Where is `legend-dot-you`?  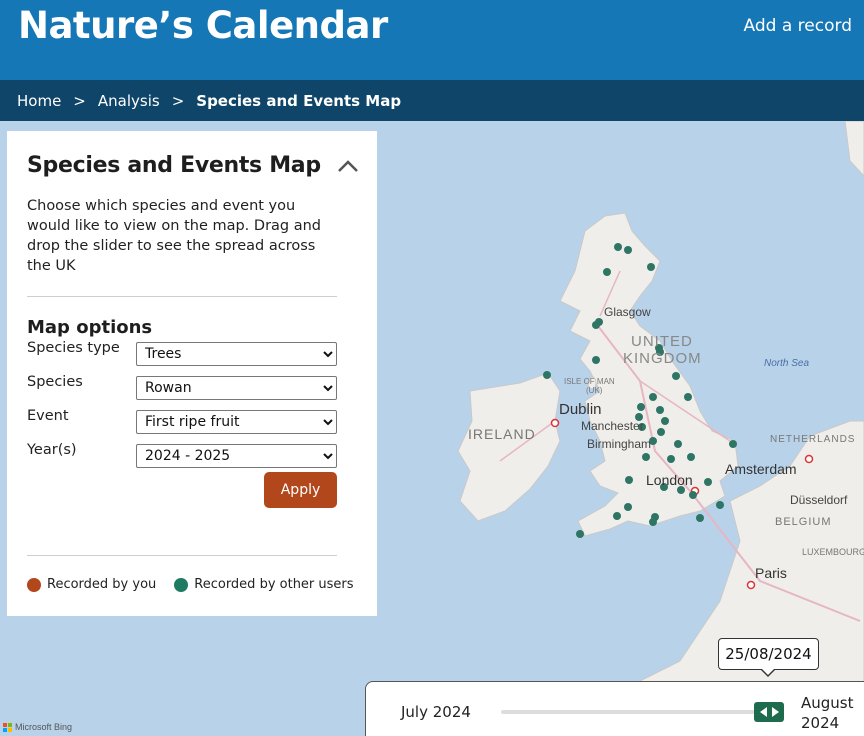
legend-dot-you is located at coordinates (34, 584).